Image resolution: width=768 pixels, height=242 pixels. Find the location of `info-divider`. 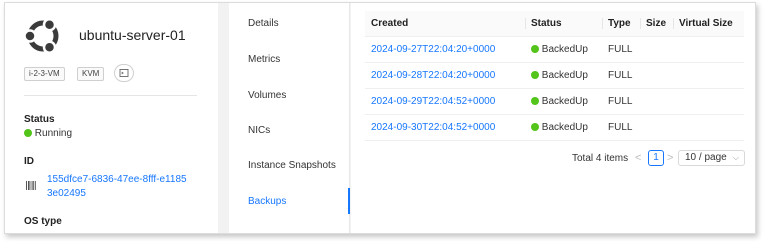

info-divider is located at coordinates (110, 95).